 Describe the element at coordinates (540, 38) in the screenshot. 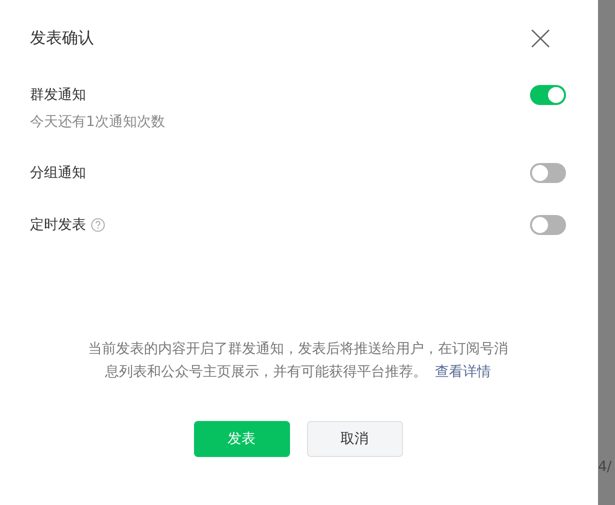

I see `close-icon` at that location.